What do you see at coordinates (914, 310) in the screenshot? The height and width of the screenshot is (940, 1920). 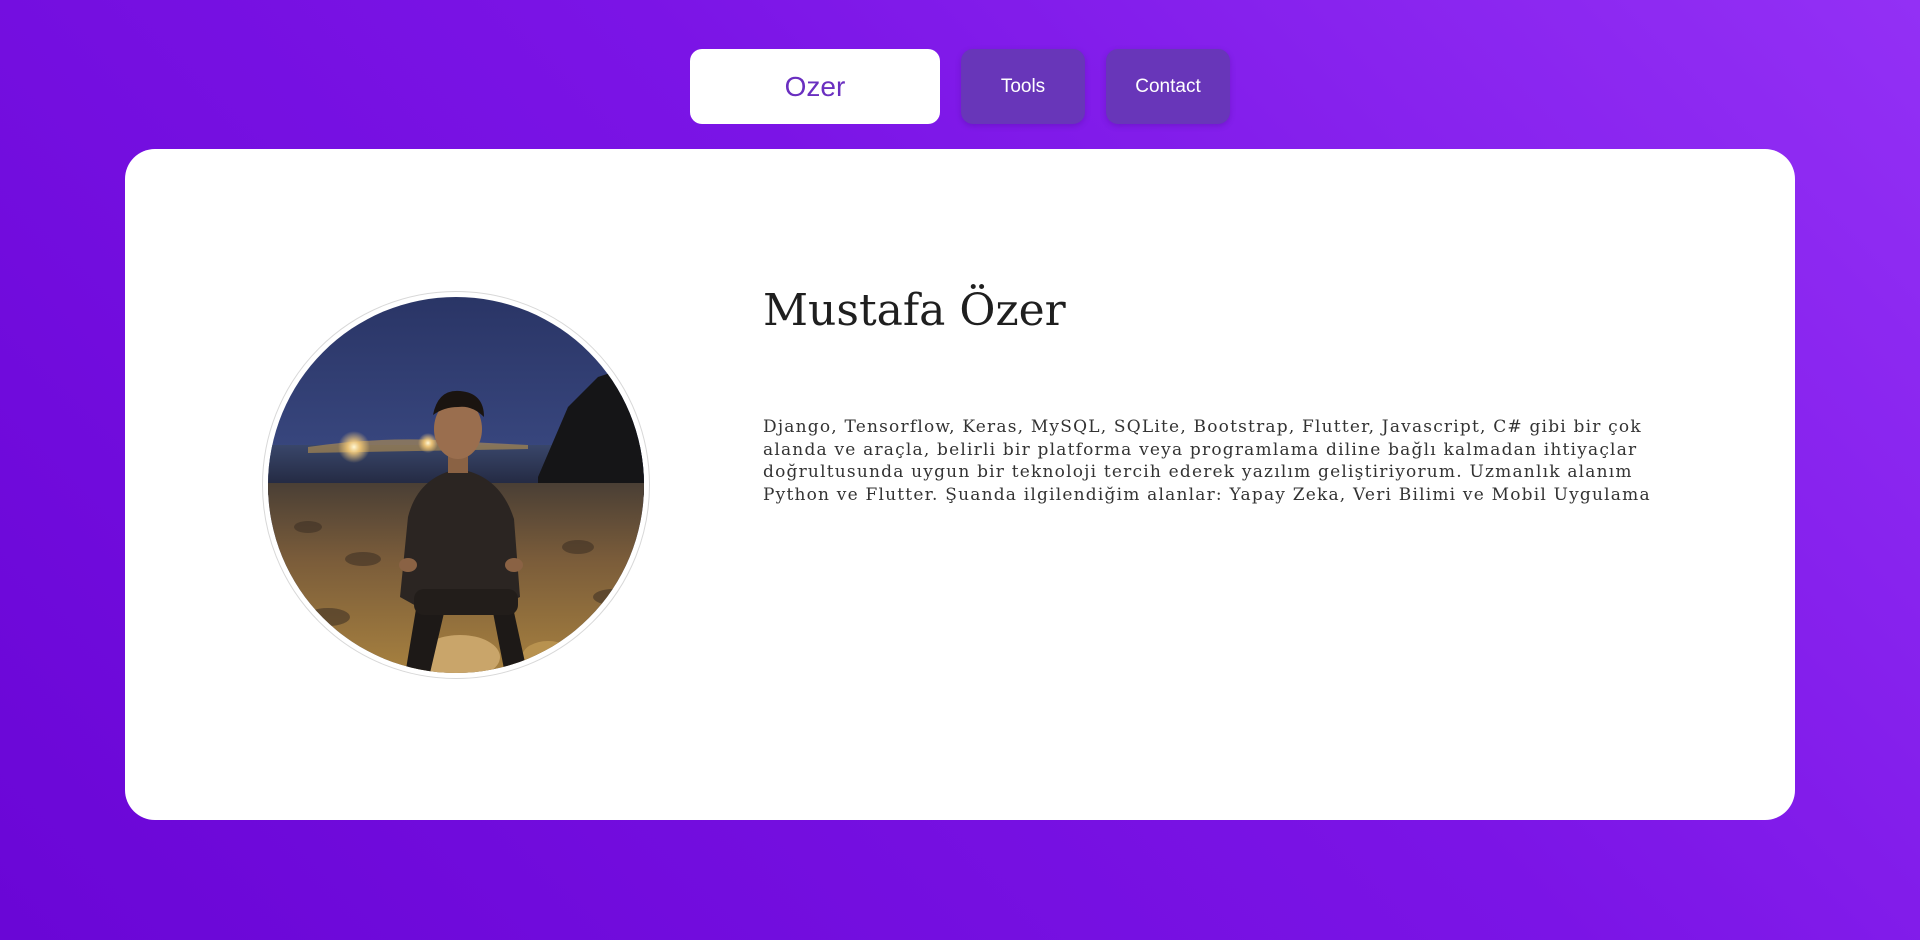 I see `profile-name: Mustafa Özer` at bounding box center [914, 310].